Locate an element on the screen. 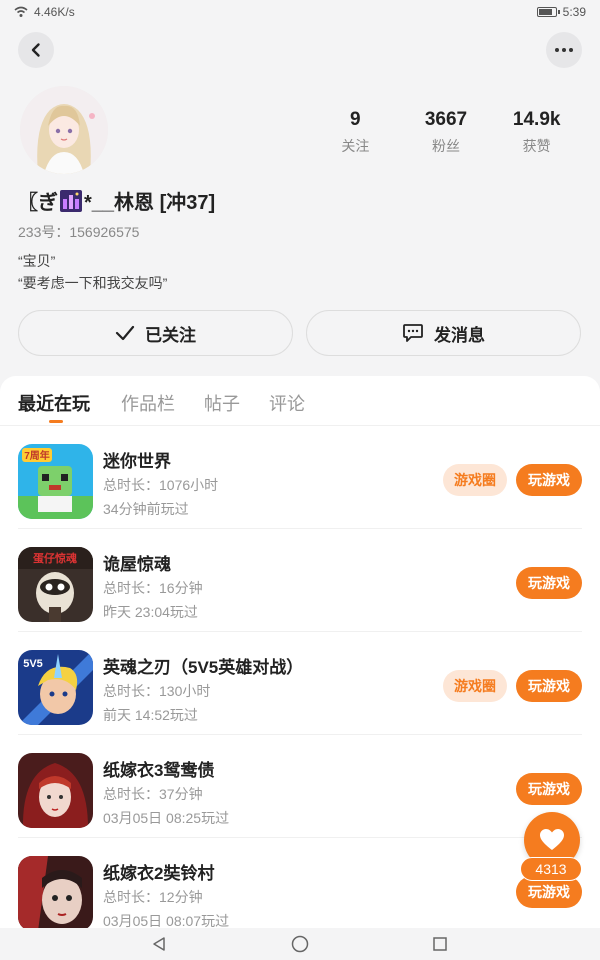 The width and height of the screenshot is (600, 960). nickname-suffix: *__林恩 [冲37] is located at coordinates (150, 203).